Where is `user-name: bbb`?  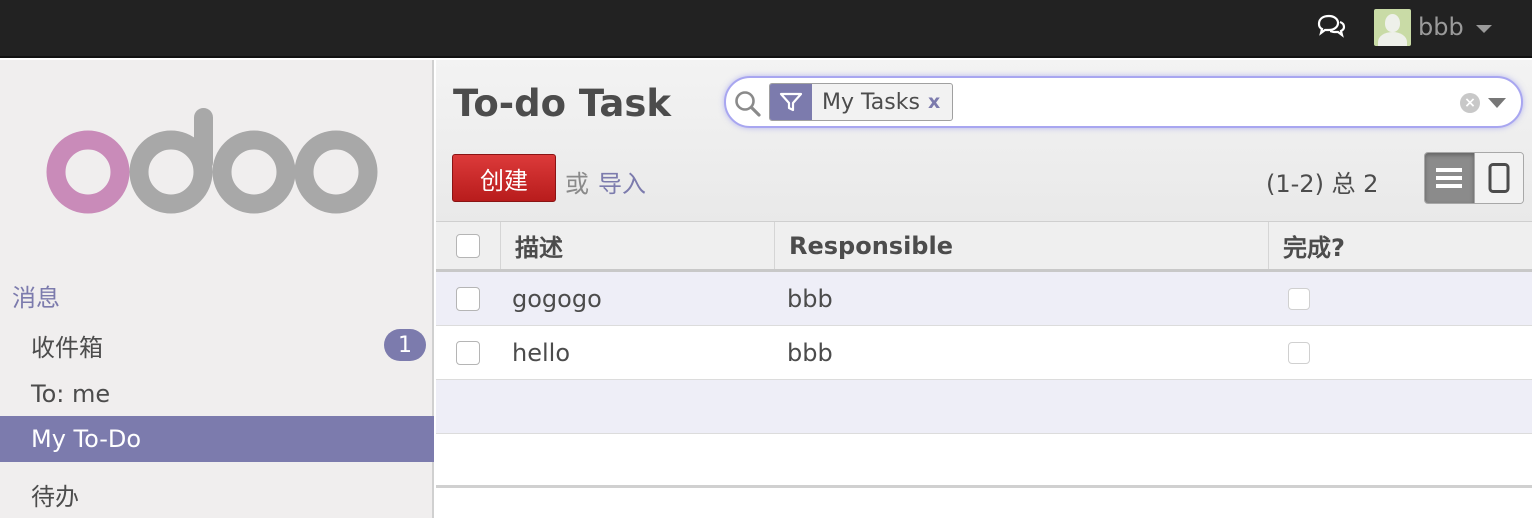
user-name: bbb is located at coordinates (1441, 27).